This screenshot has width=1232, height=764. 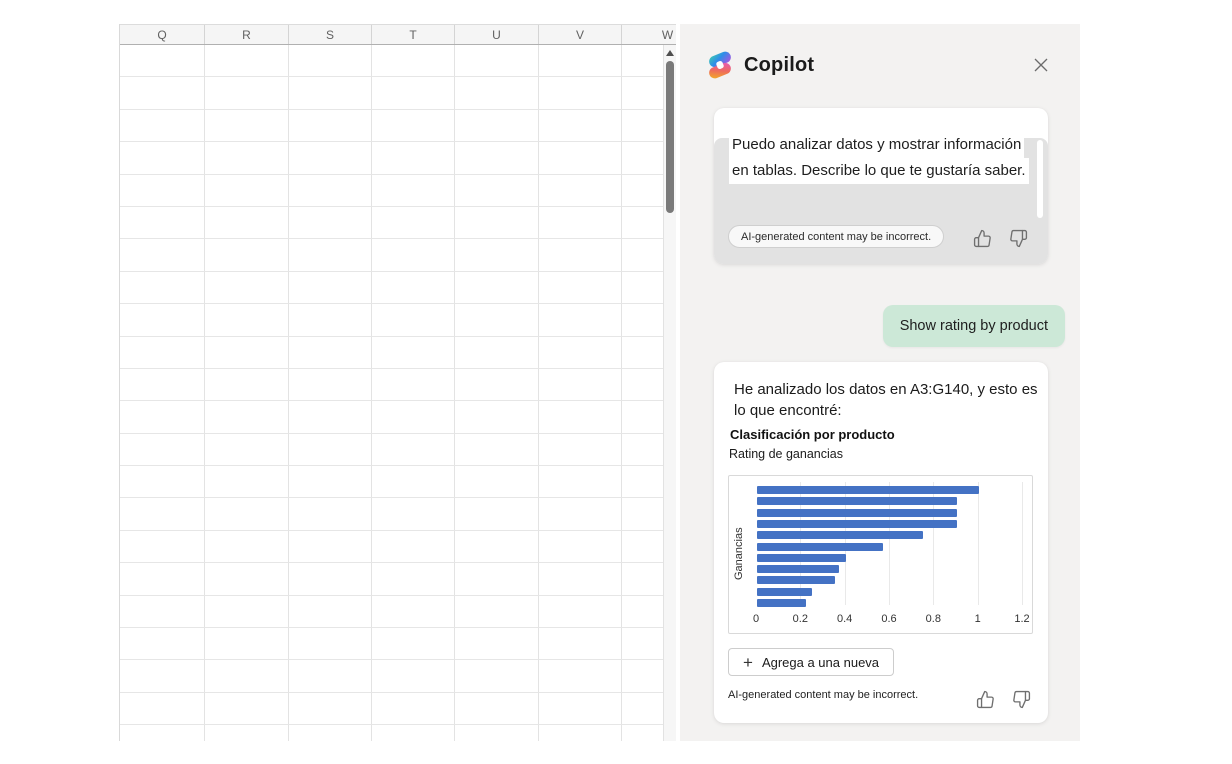 What do you see at coordinates (811, 662) in the screenshot?
I see `add-to-new-sheet-button: + Agrega a una nueva` at bounding box center [811, 662].